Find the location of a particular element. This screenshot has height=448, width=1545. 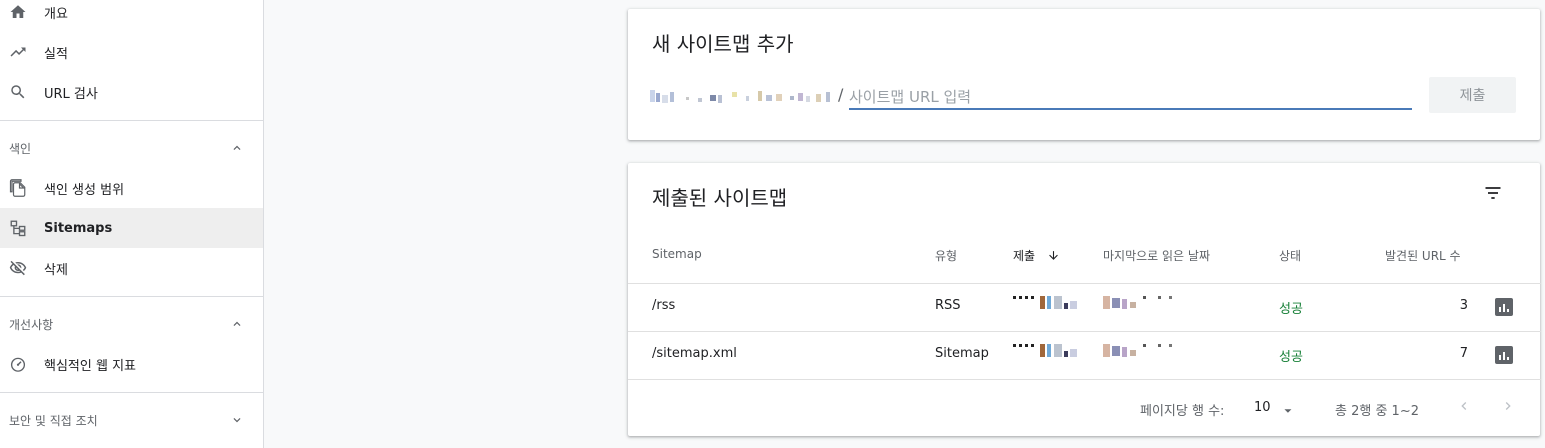

sidebar-item-coverage: 색인 생성 범위 is located at coordinates (131, 188).